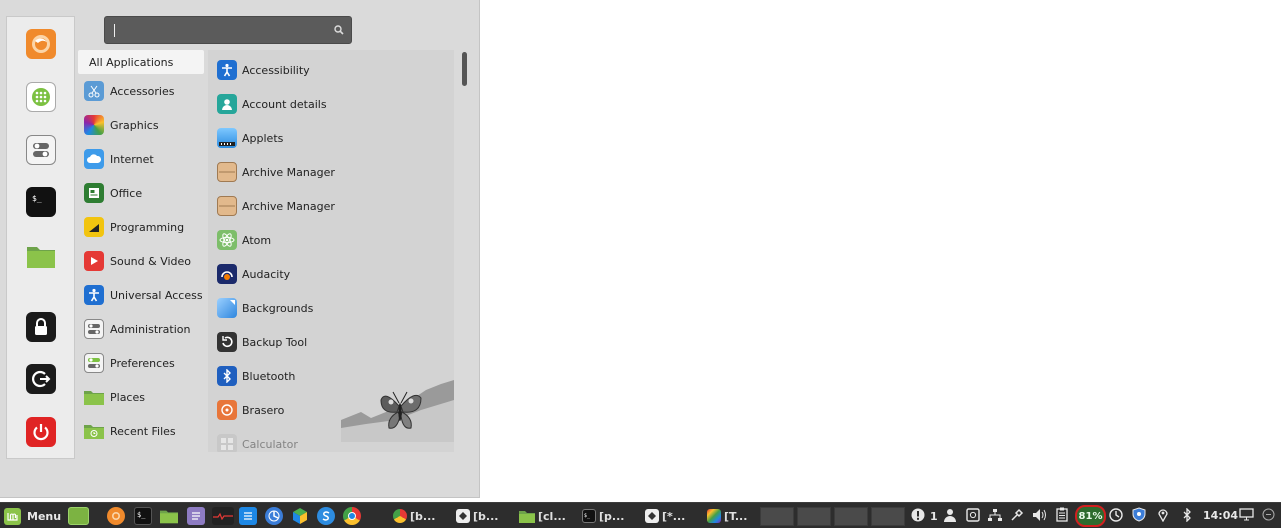 The width and height of the screenshot is (1281, 528). I want to click on search-box, so click(228, 30).